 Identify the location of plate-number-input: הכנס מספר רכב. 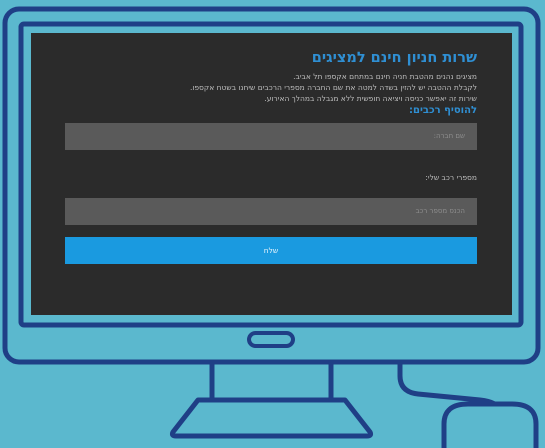
(271, 211).